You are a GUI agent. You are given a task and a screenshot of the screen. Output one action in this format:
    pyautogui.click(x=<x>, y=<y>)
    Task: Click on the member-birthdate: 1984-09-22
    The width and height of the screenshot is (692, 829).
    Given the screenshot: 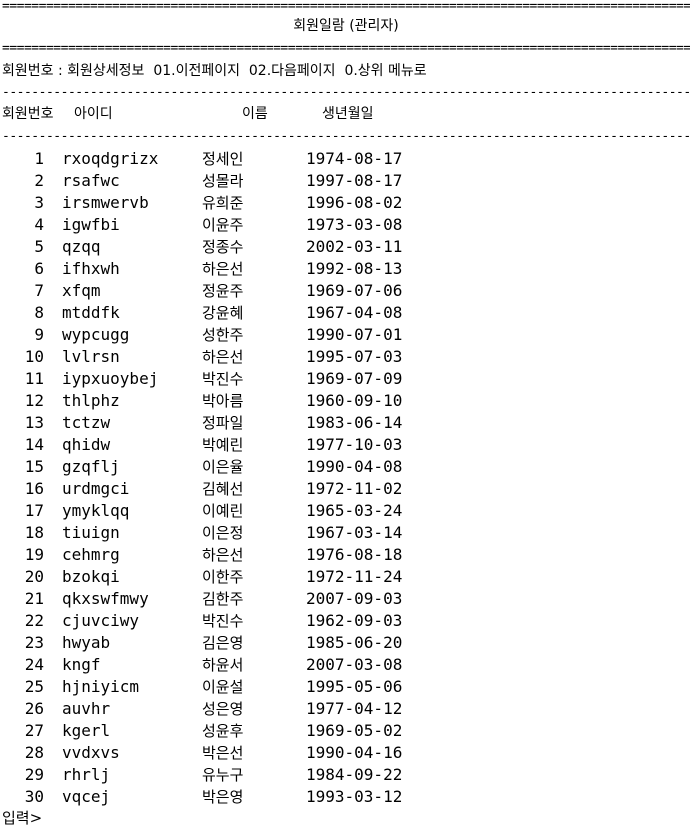 What is the action you would take?
    pyautogui.click(x=354, y=774)
    